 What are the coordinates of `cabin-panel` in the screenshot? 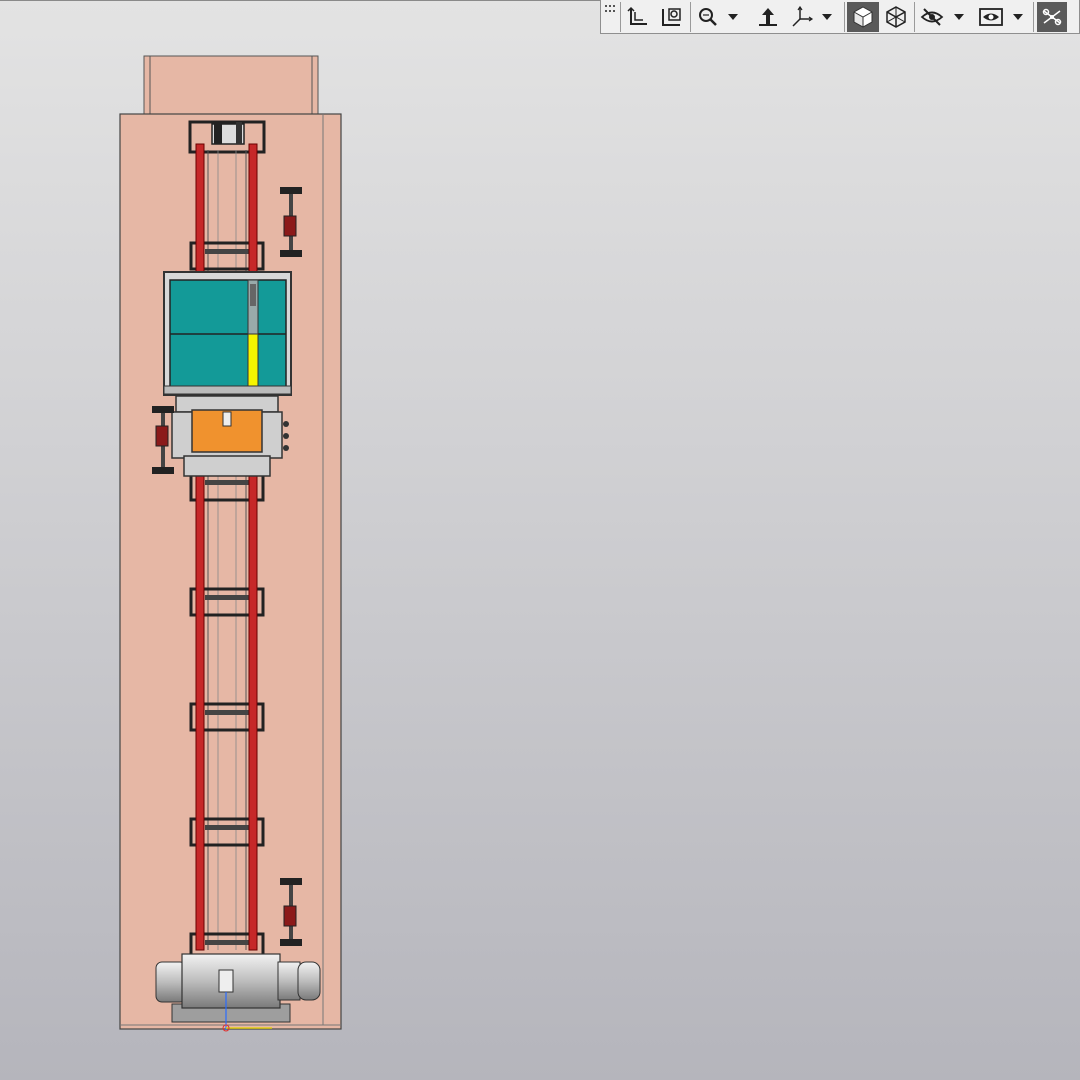 It's located at (227, 333).